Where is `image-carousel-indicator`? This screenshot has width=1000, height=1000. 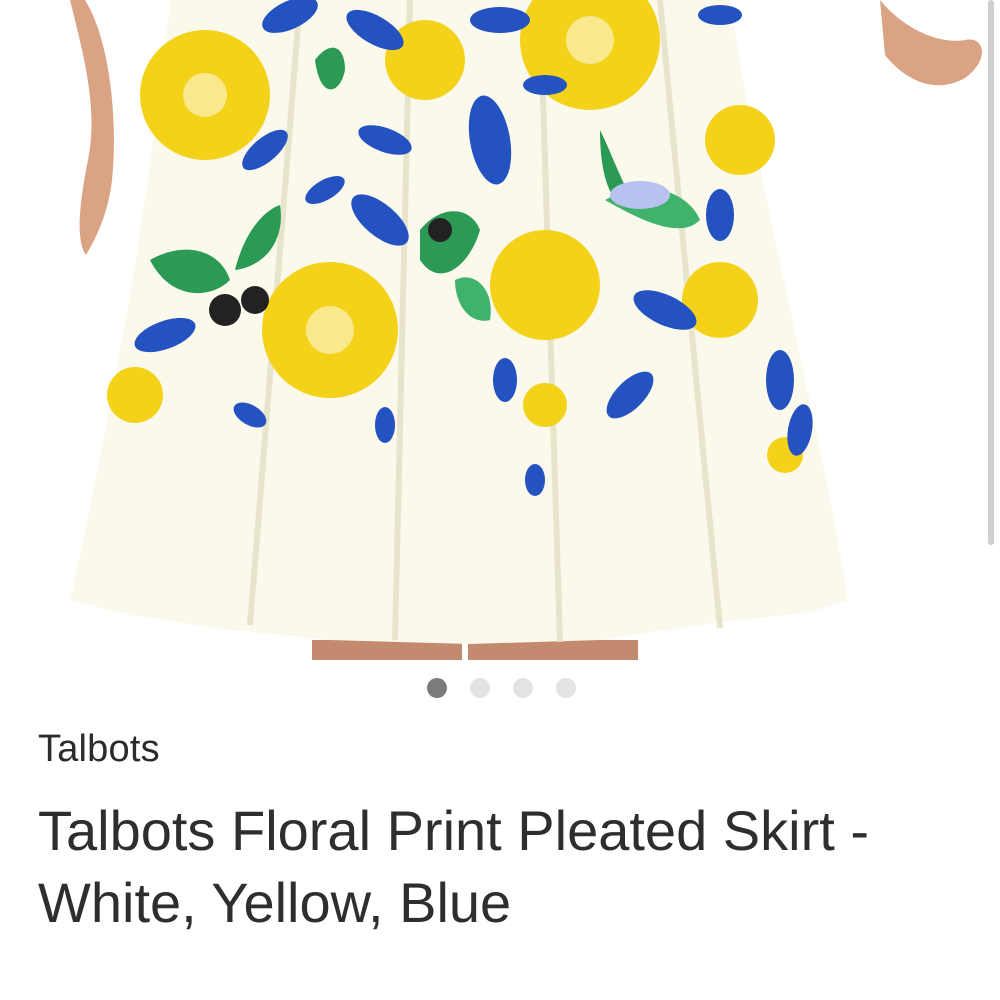
image-carousel-indicator is located at coordinates (500, 688).